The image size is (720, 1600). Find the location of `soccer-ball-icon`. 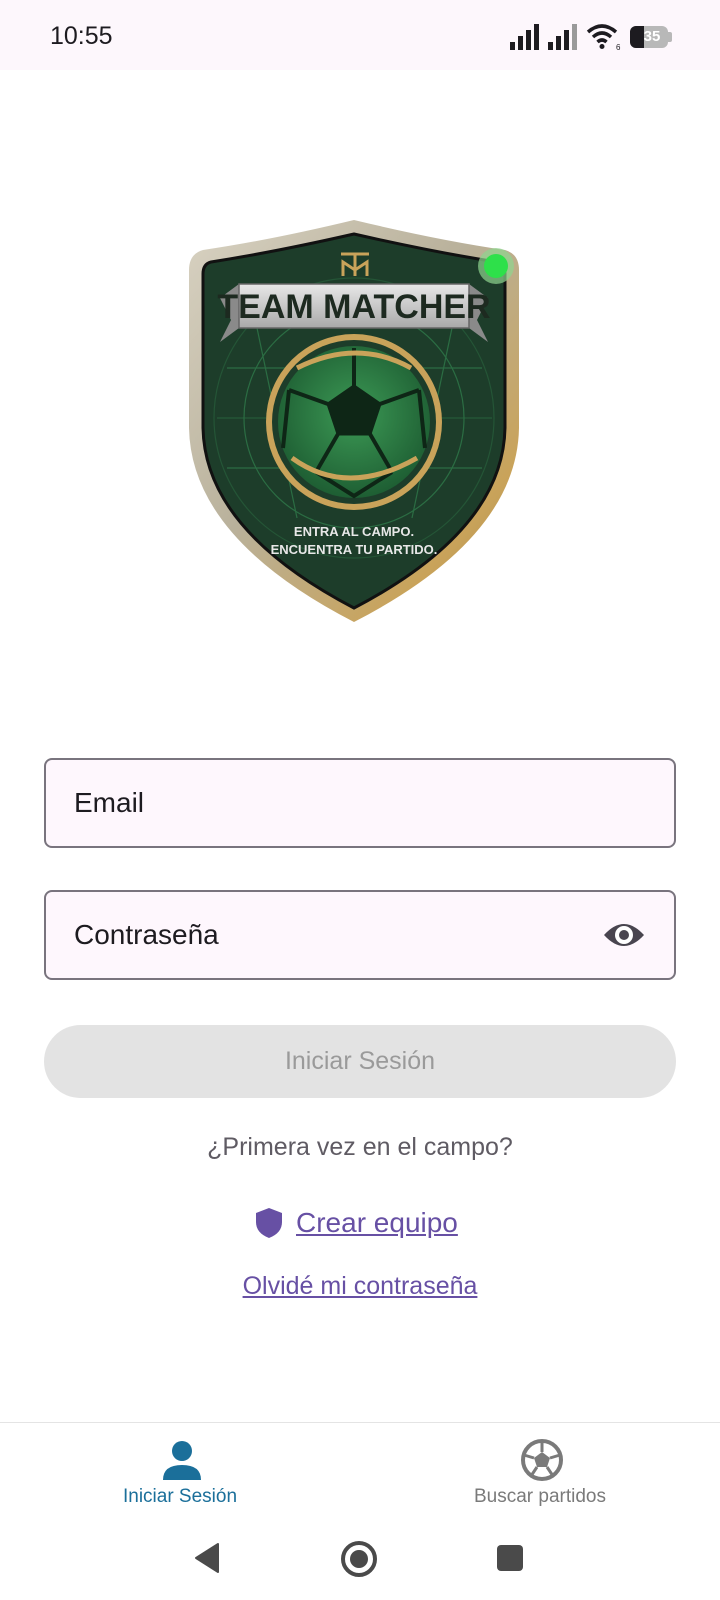

soccer-ball-icon is located at coordinates (542, 1460).